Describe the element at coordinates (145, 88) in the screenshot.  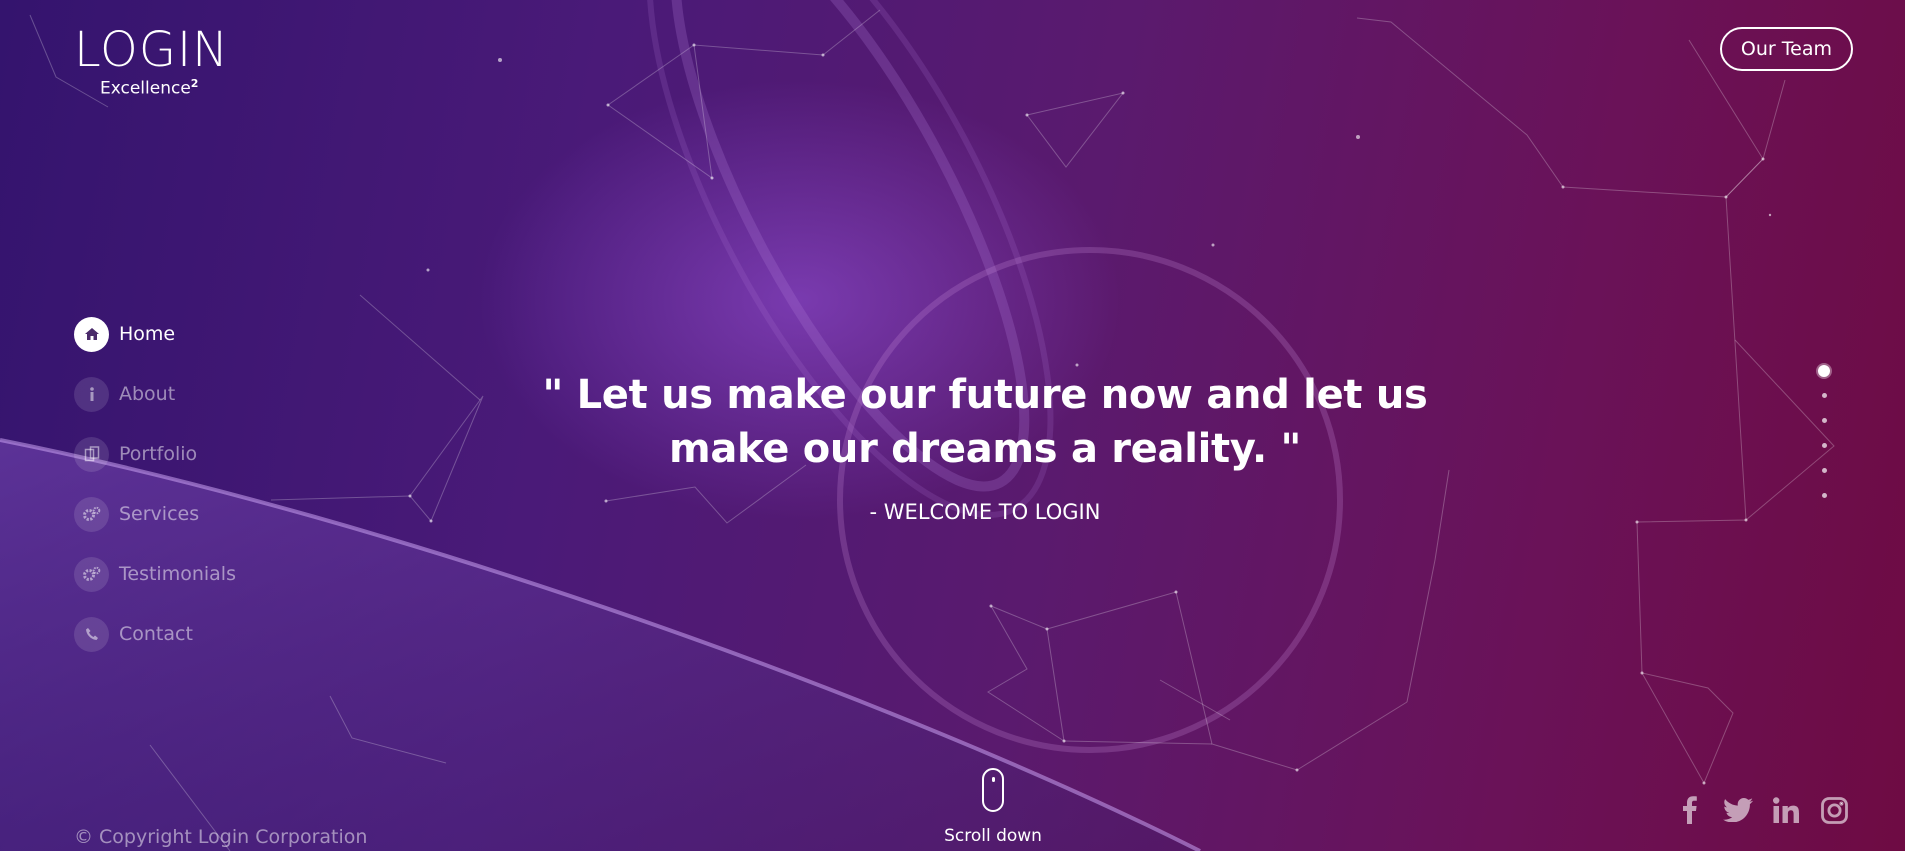
I see `logo-subtitle-text: Excellence` at that location.